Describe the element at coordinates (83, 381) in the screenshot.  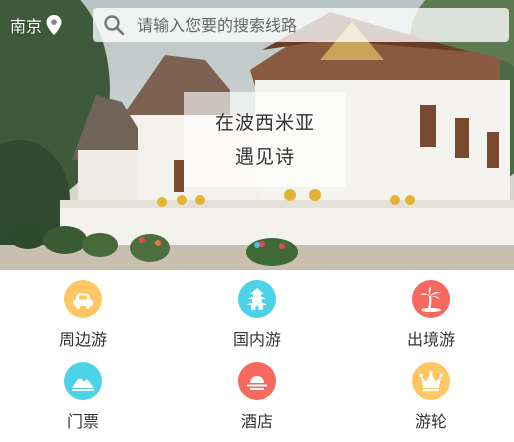
I see `mountain-icon` at that location.